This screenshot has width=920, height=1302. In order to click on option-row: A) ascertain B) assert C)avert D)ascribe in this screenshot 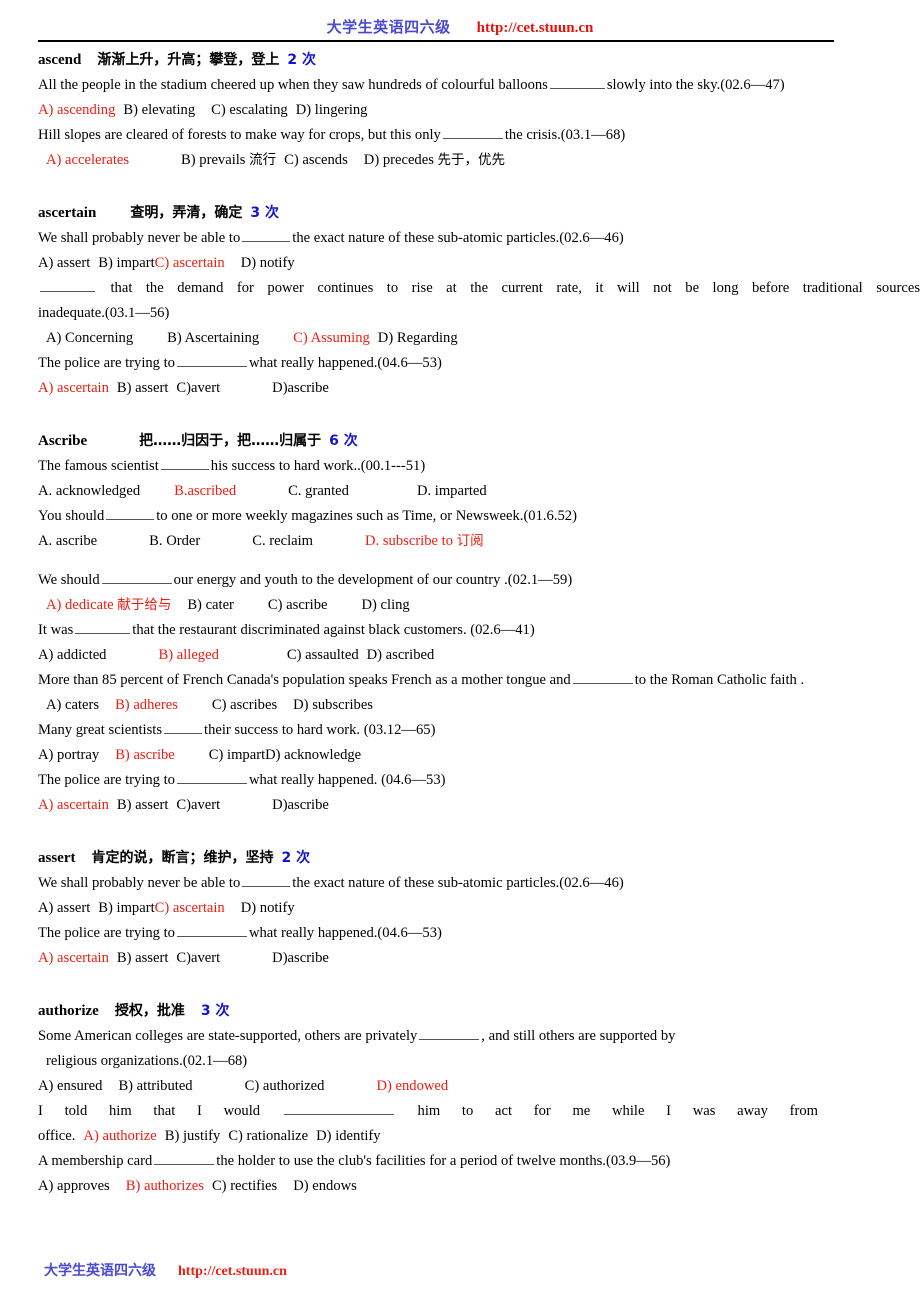, I will do `click(479, 958)`.